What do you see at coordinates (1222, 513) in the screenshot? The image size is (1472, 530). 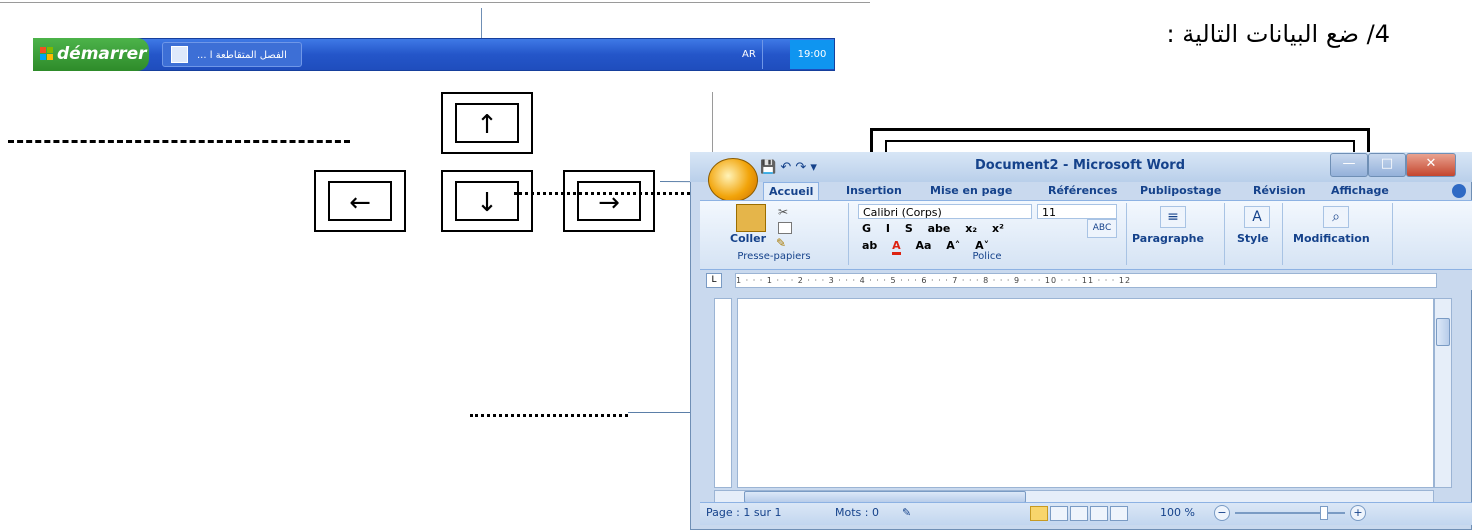 I see `zoom-out-button: −` at bounding box center [1222, 513].